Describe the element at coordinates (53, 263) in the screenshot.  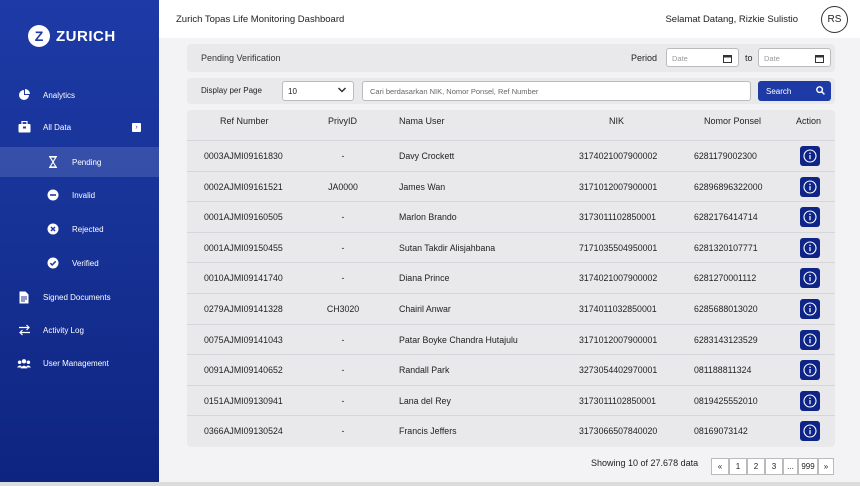
I see `check-circle-icon` at that location.